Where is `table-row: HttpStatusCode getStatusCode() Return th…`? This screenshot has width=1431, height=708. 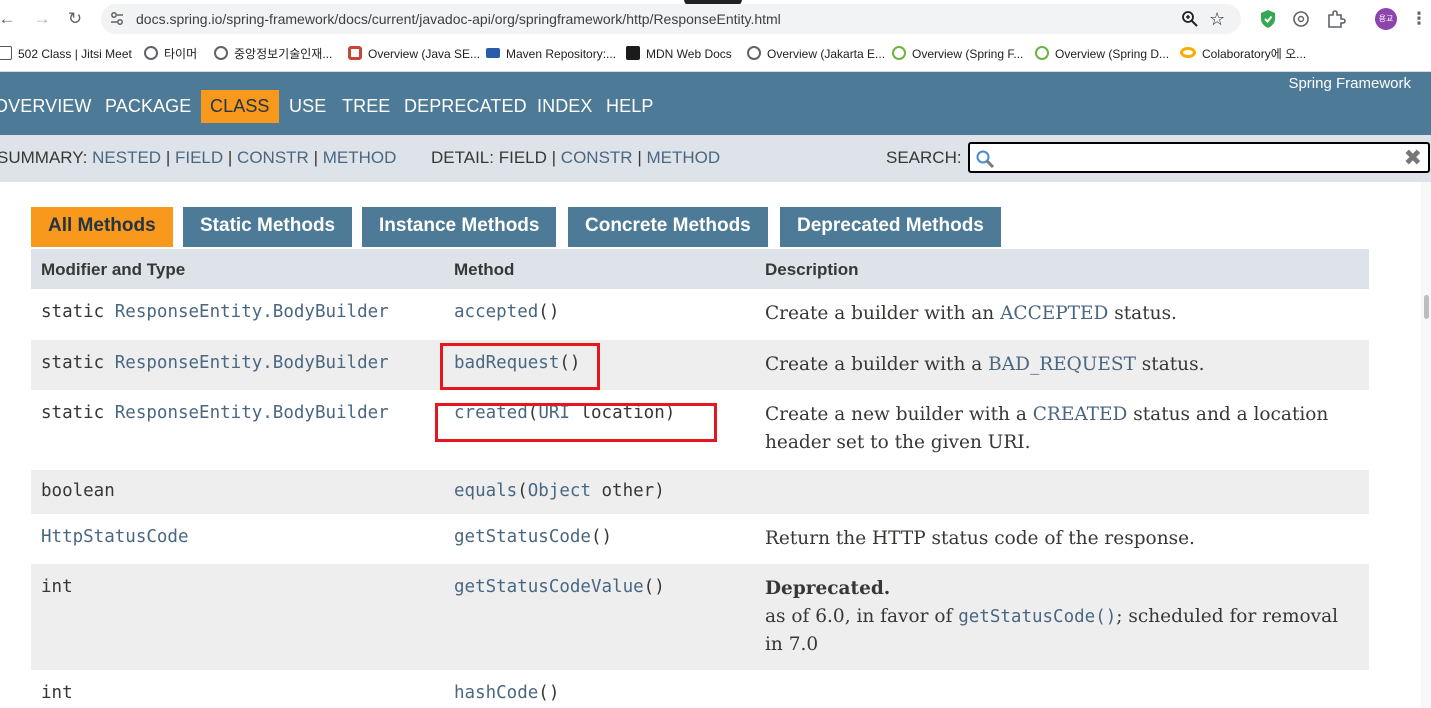 table-row: HttpStatusCode getStatusCode() Return th… is located at coordinates (700, 539).